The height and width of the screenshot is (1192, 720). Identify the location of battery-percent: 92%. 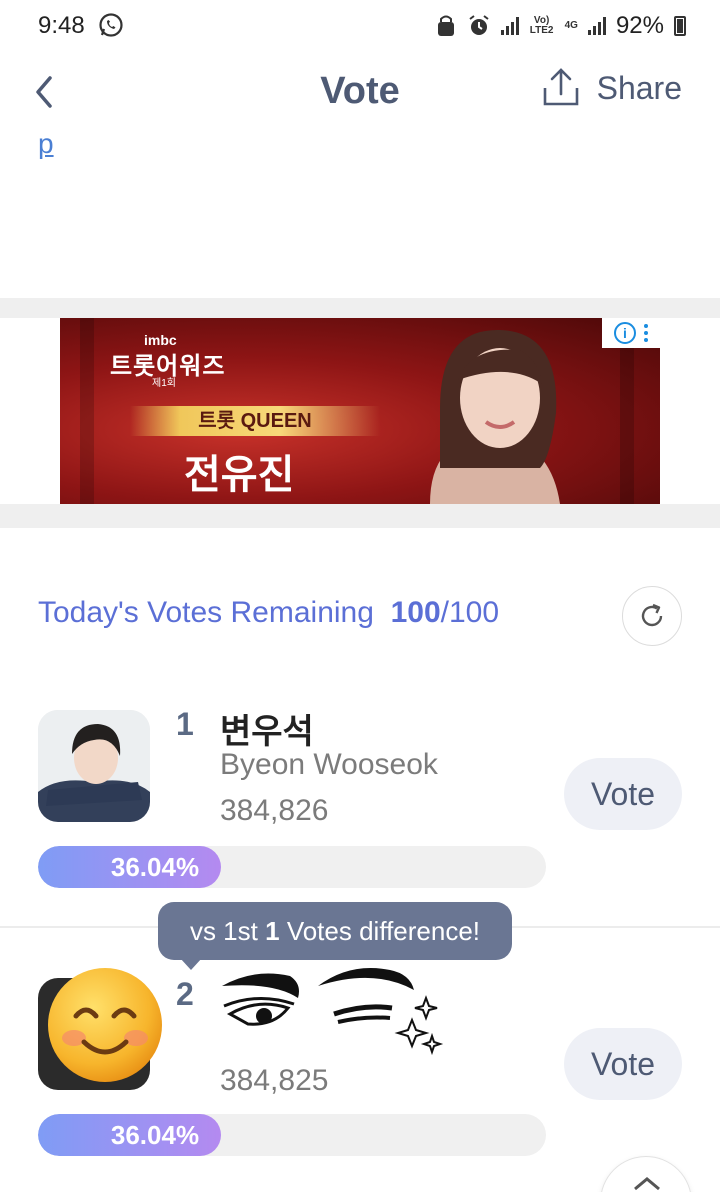
(639, 25).